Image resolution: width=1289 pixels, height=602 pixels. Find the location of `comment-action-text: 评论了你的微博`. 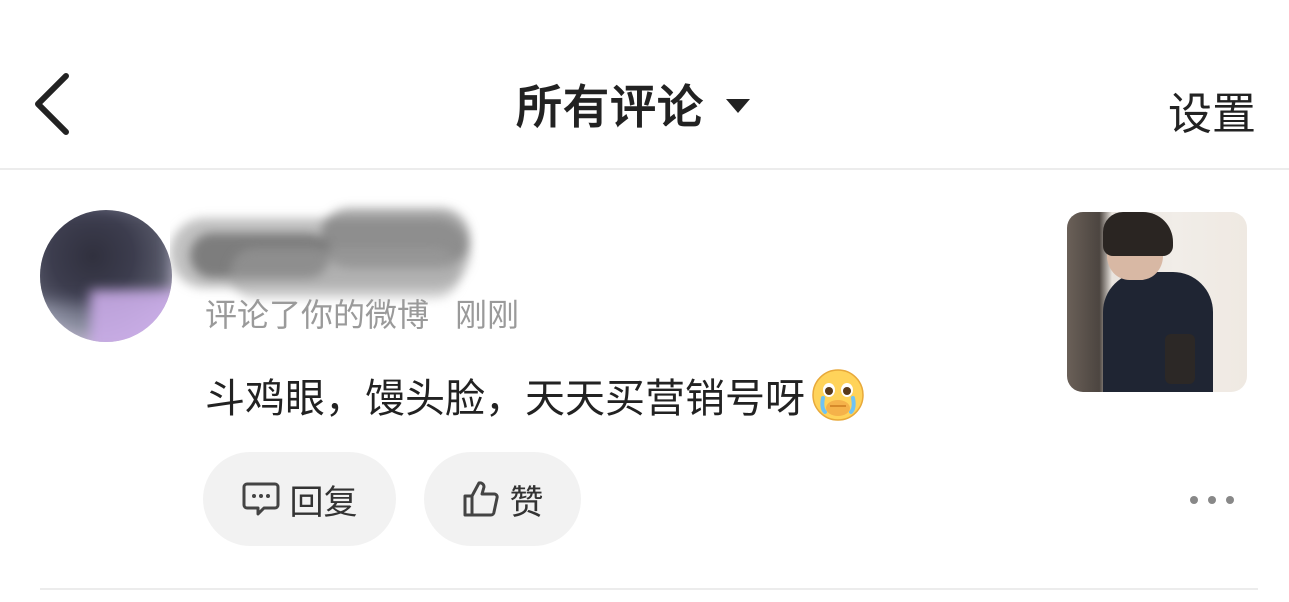

comment-action-text: 评论了你的微博 is located at coordinates (317, 315).